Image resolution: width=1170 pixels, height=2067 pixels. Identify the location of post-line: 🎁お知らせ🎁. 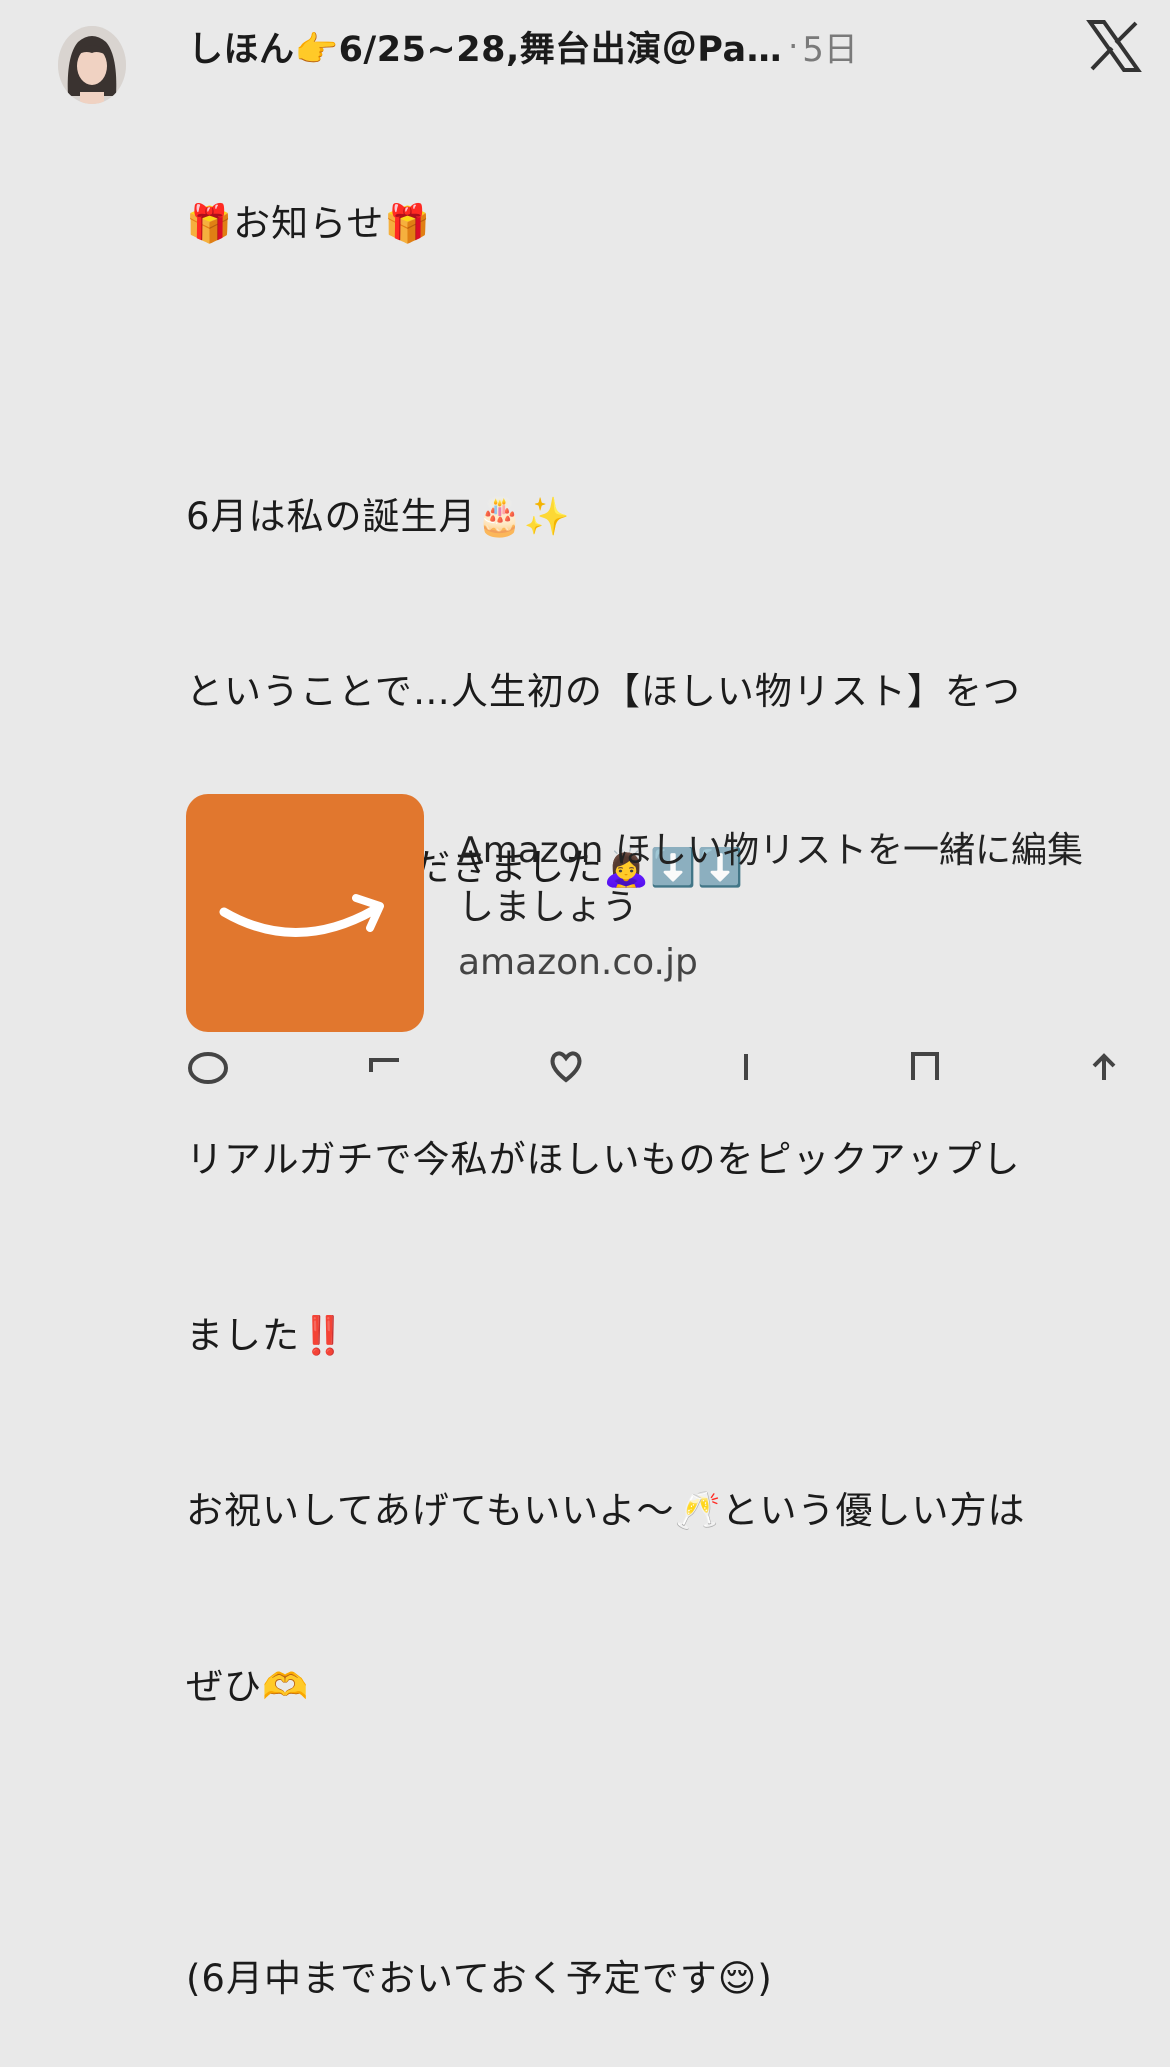
(309, 223).